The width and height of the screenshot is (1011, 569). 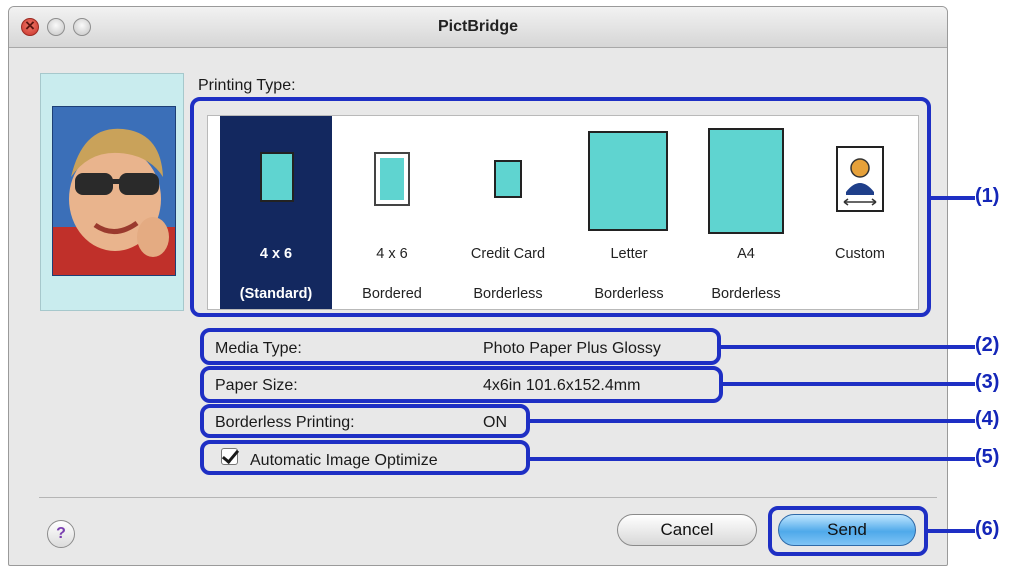 I want to click on photo-preview, so click(x=112, y=192).